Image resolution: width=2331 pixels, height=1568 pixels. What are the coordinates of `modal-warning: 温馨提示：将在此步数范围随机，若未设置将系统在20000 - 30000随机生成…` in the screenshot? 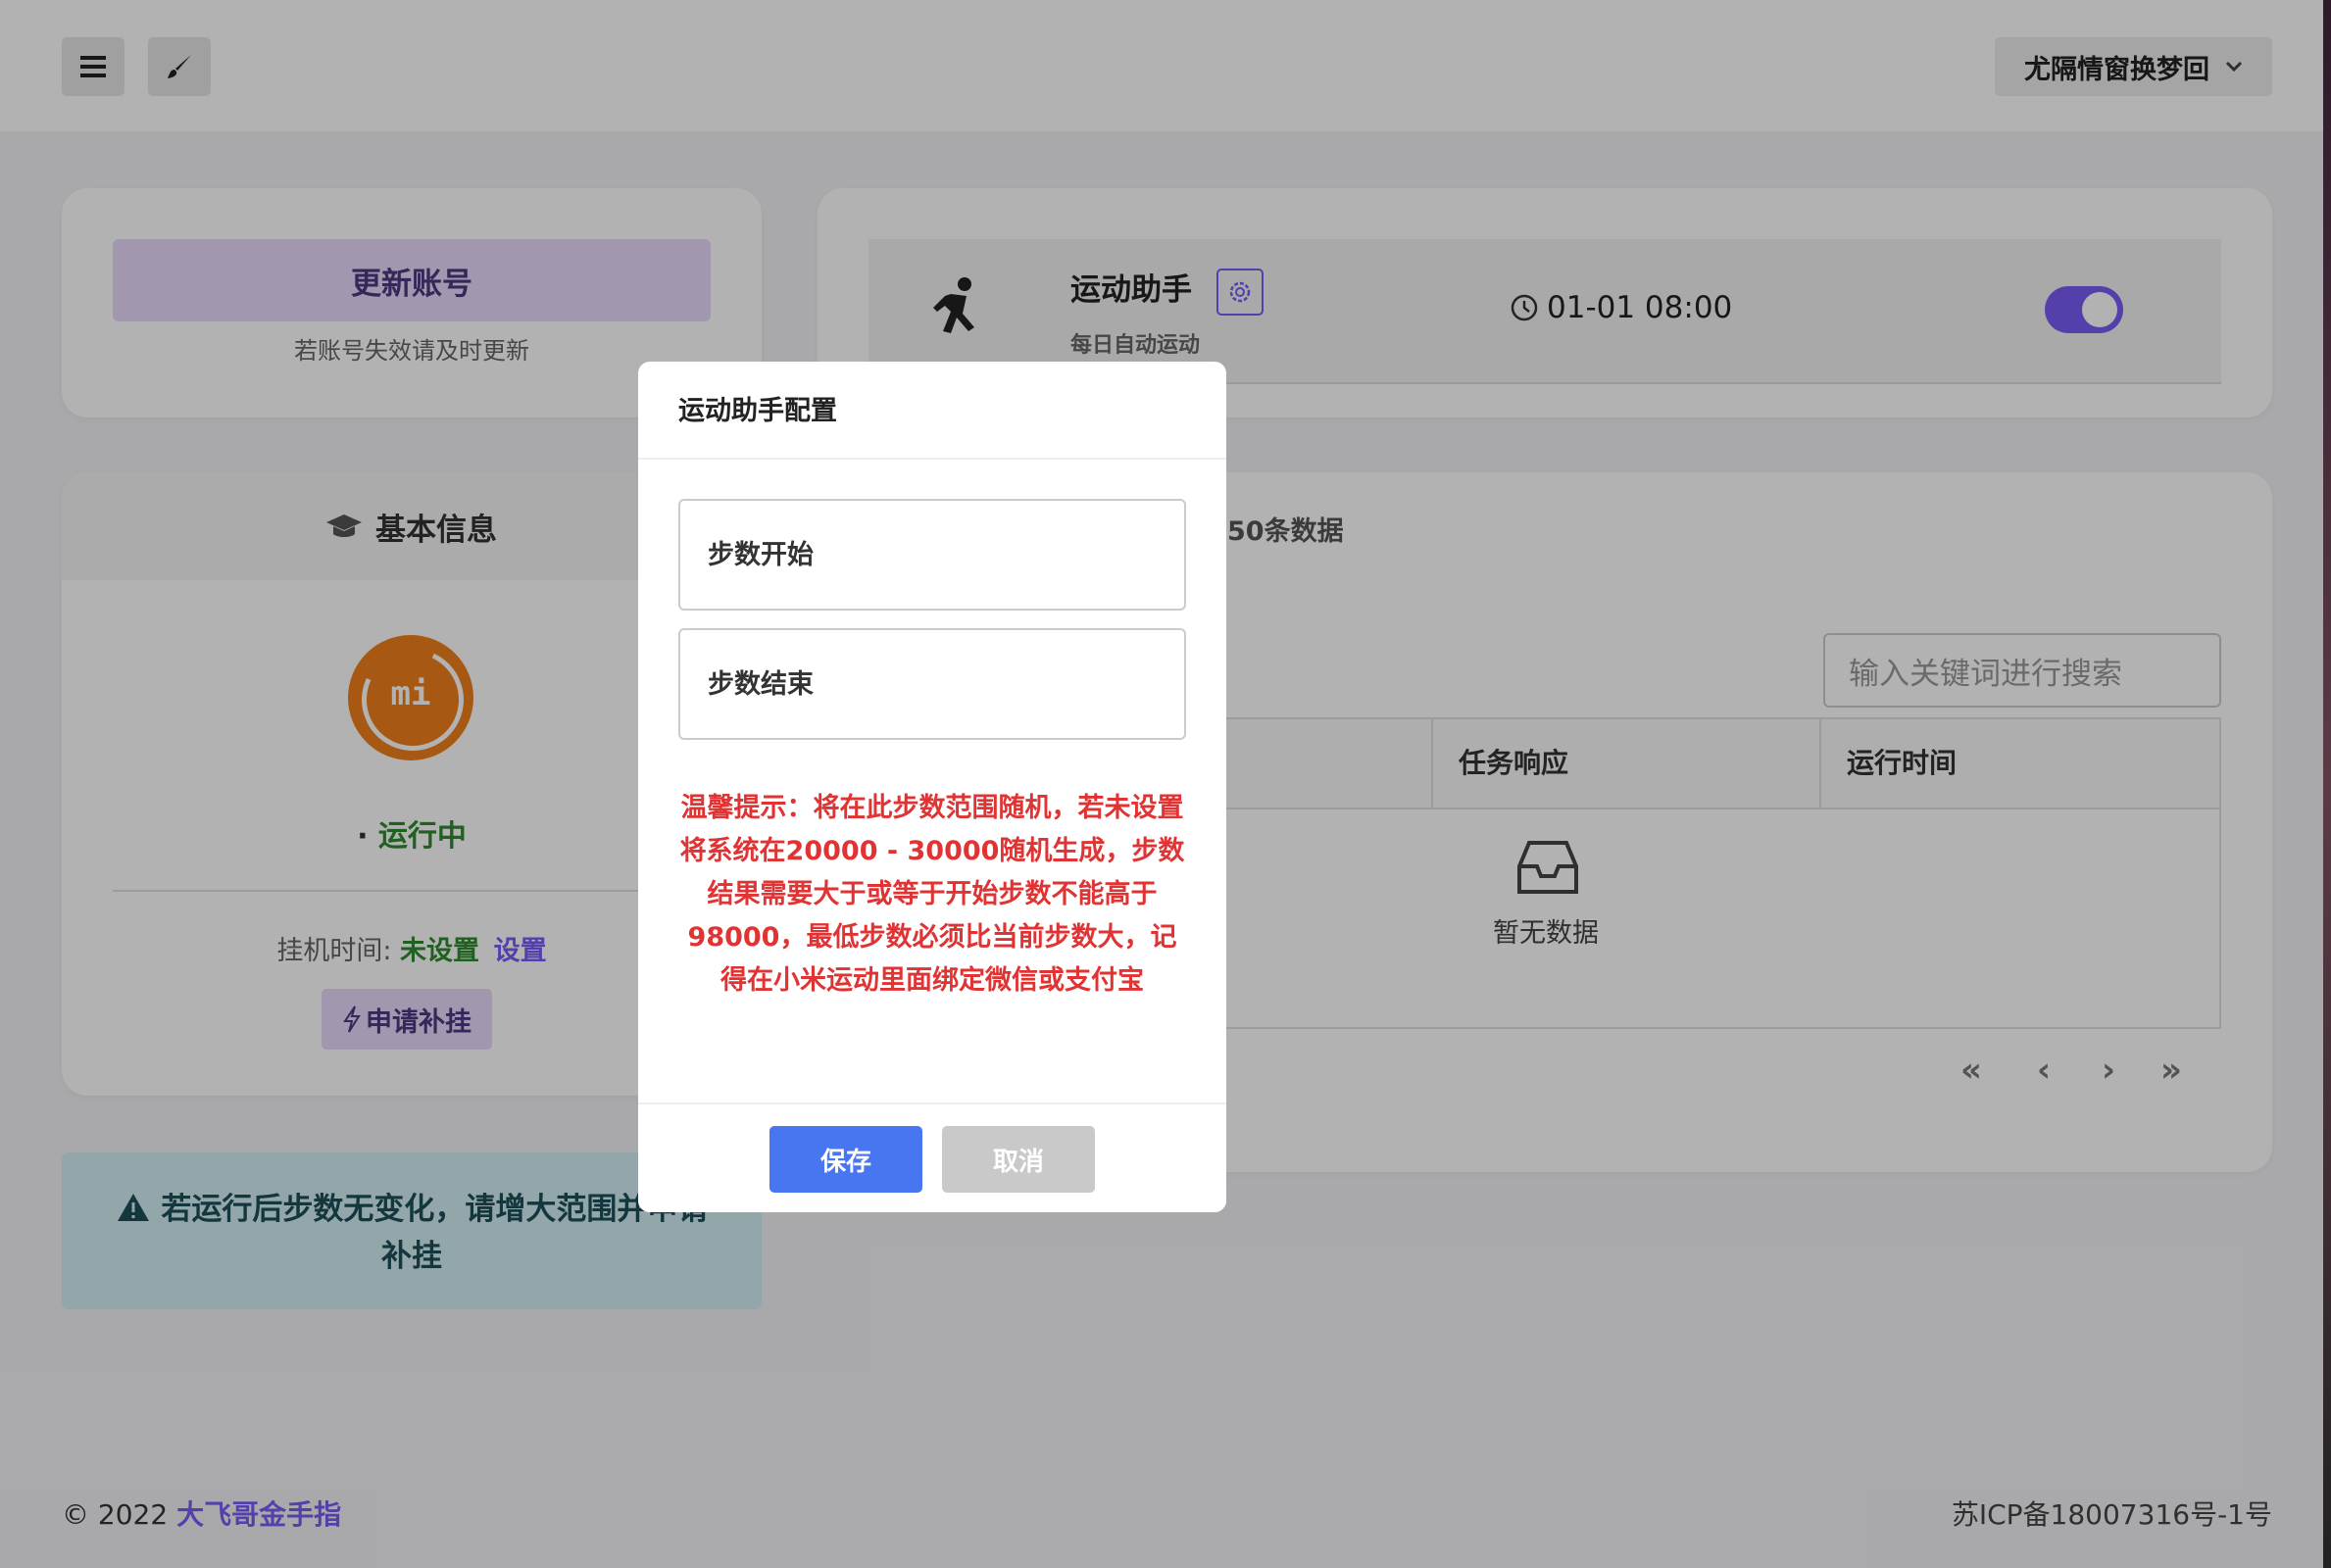 It's located at (932, 894).